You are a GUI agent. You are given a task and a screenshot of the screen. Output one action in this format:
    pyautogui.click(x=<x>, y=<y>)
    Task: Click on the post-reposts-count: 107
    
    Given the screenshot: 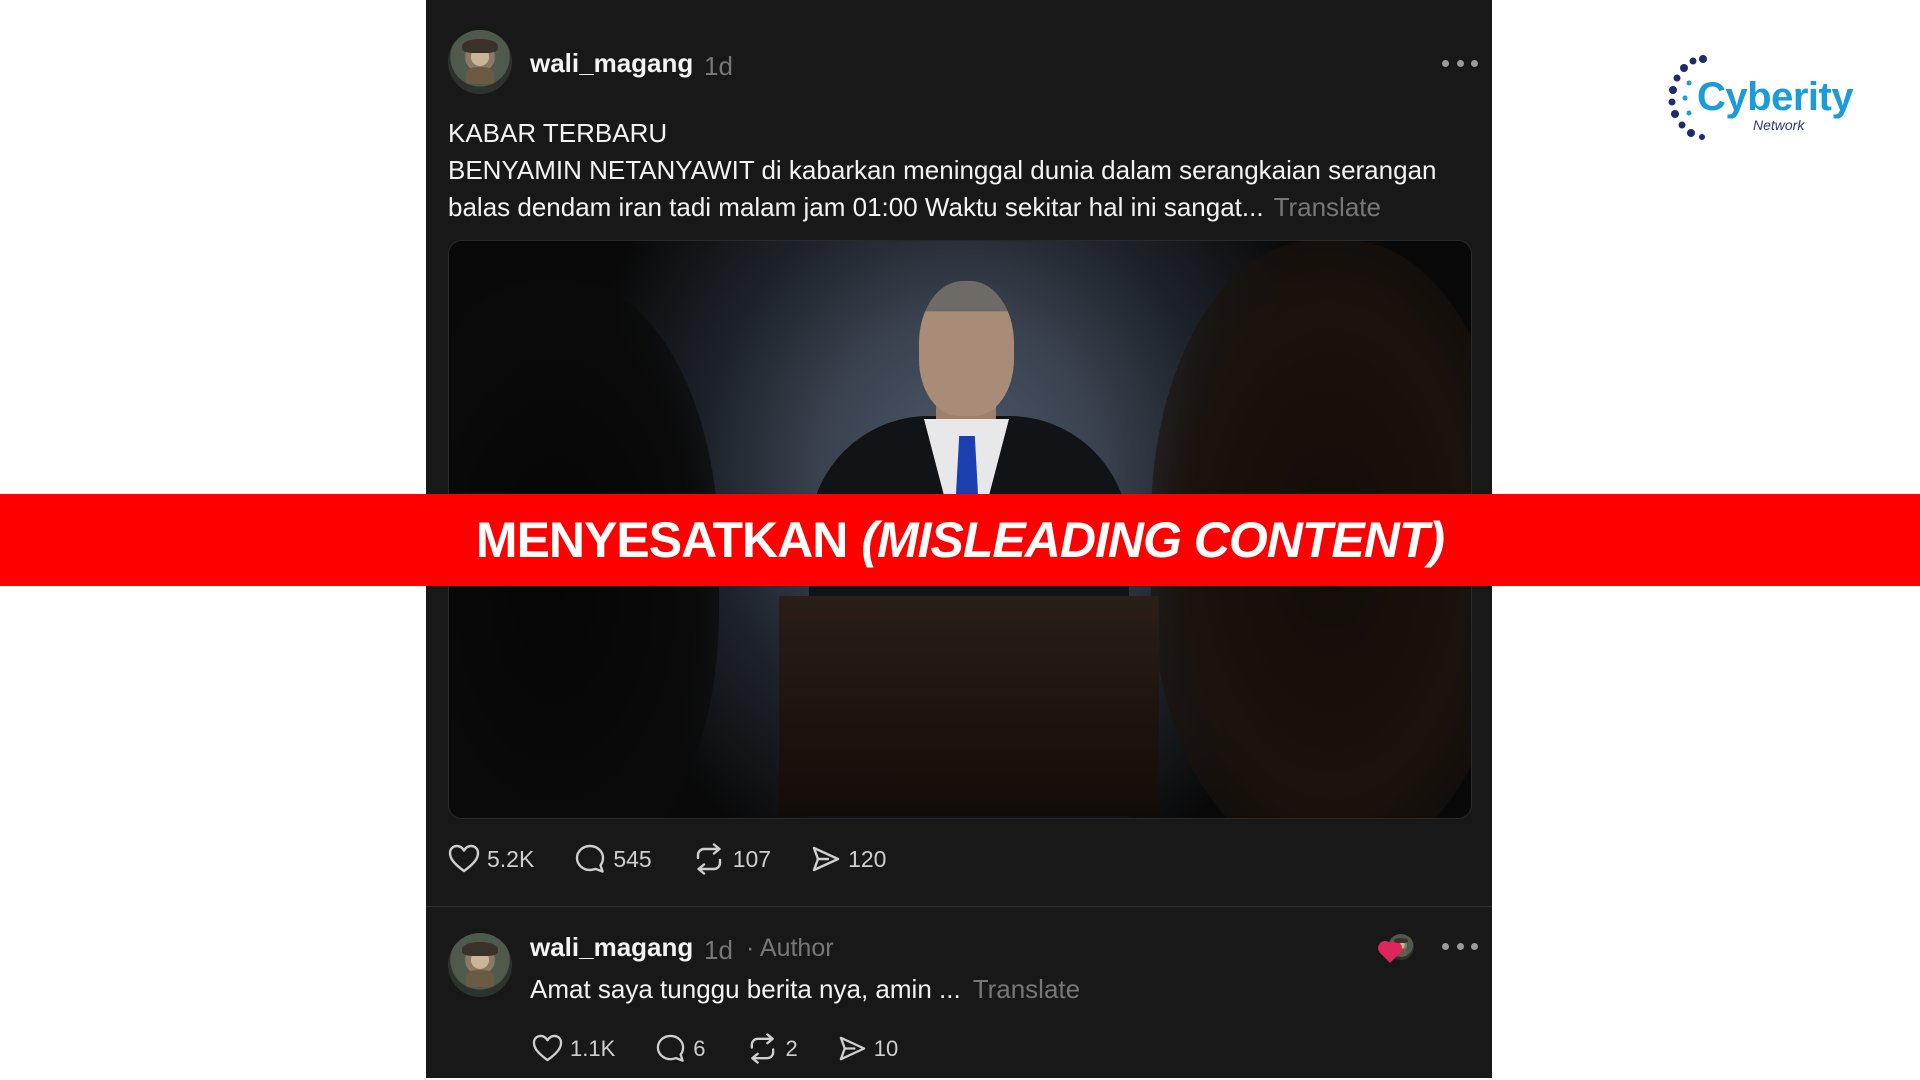 What is the action you would take?
    pyautogui.click(x=752, y=858)
    